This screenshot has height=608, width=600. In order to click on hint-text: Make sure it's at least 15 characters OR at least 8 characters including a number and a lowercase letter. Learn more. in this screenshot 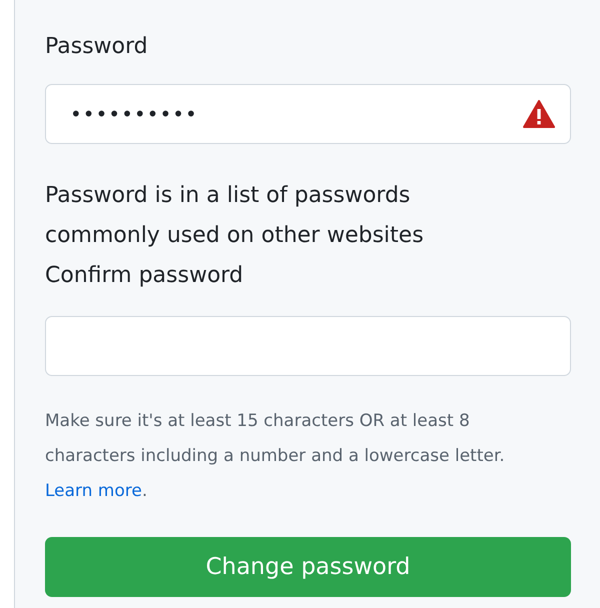, I will do `click(275, 456)`.